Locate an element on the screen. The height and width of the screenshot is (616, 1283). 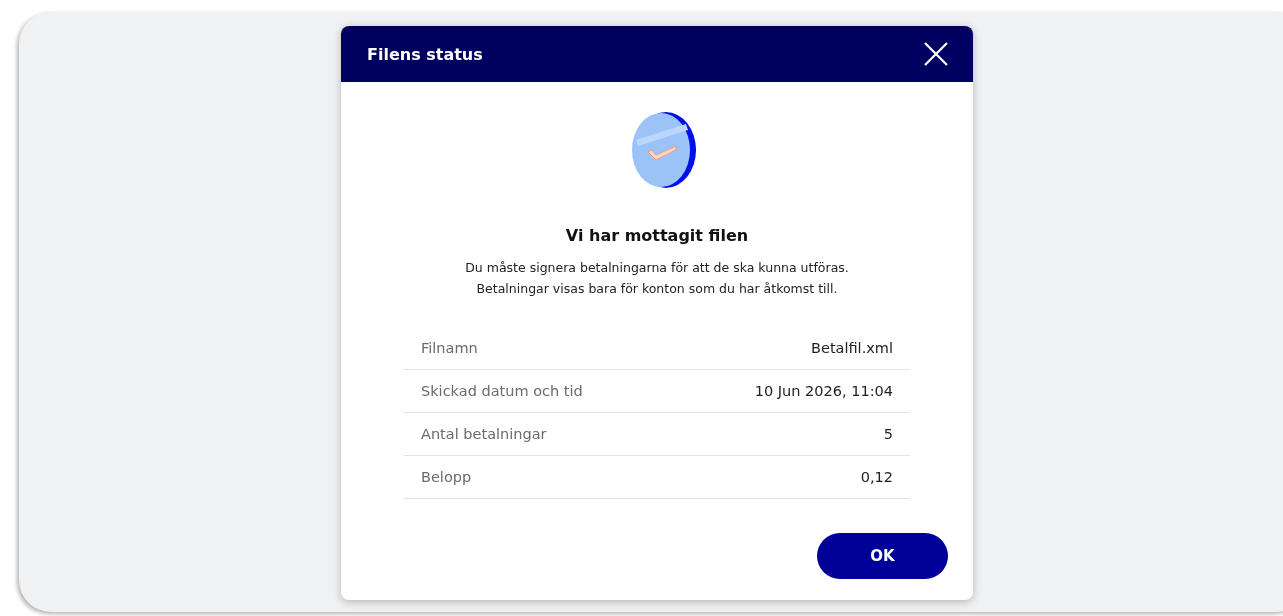
detail-value: 5 is located at coordinates (888, 434).